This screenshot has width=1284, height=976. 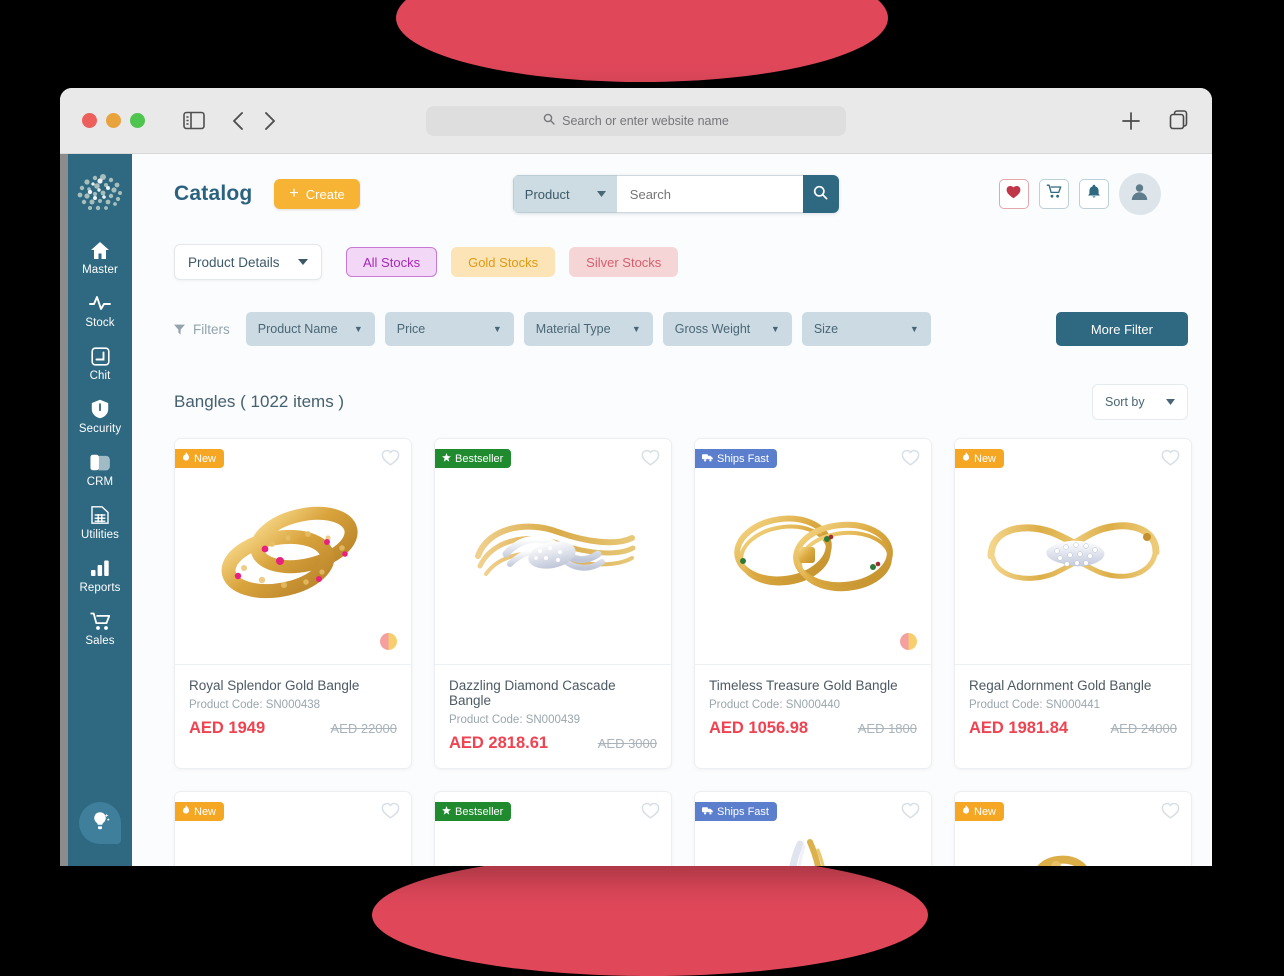 I want to click on global-search: Product, so click(x=675, y=194).